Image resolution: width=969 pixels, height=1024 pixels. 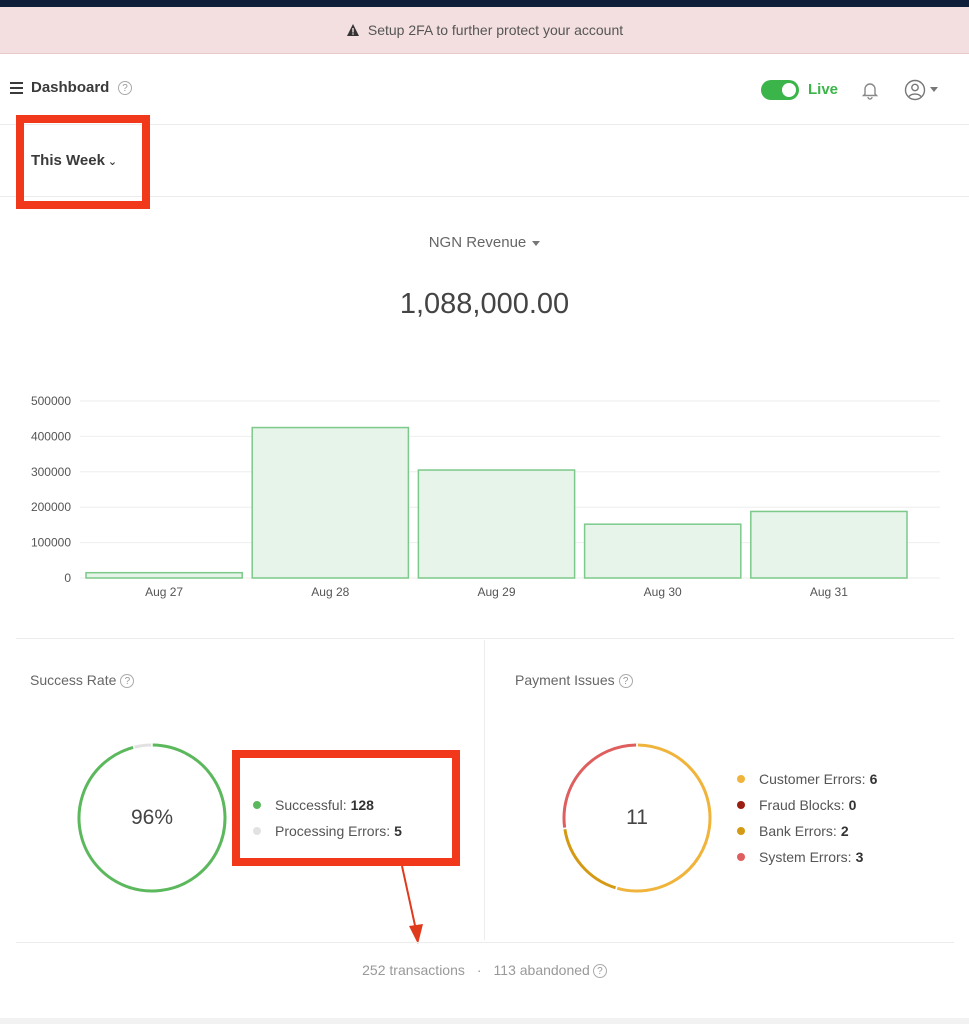 I want to click on y-tick-label: 200000, so click(x=51, y=507).